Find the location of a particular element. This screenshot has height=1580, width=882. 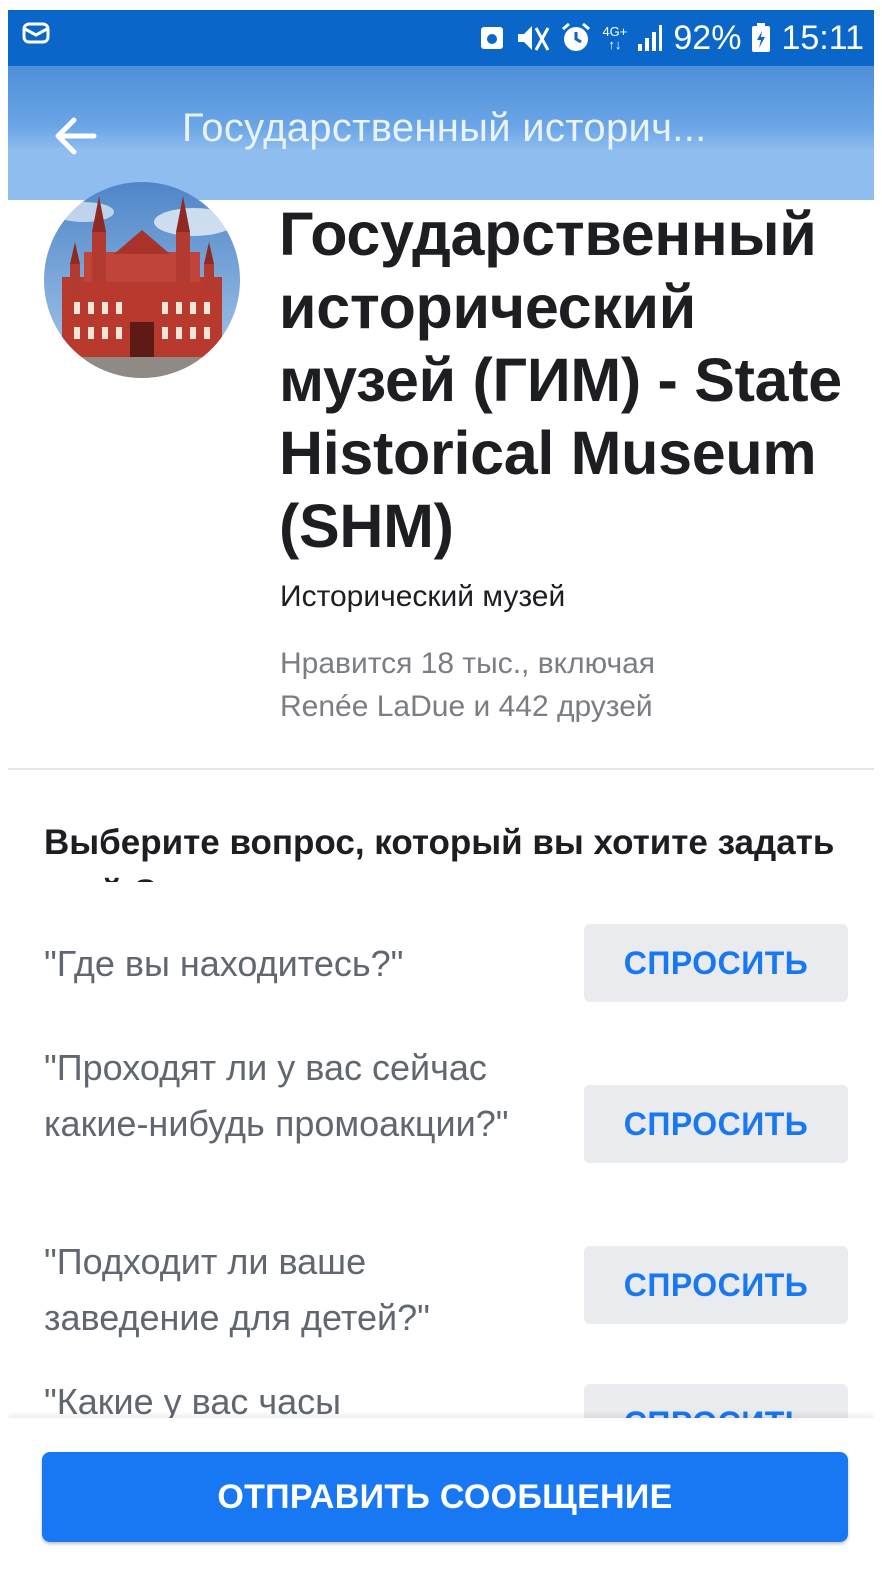

question-text: "Подходит ли ваше заведение для детей?" is located at coordinates (237, 1289).